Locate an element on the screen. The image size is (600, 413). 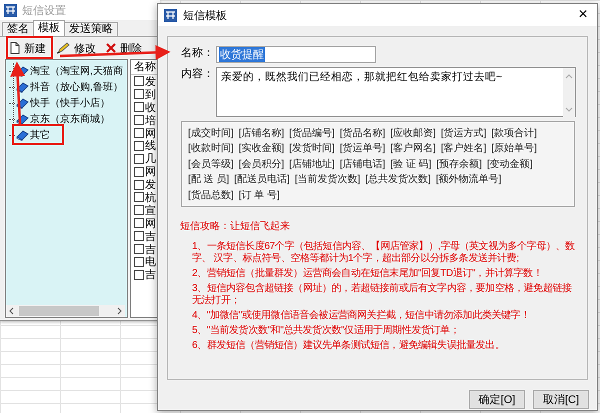
name-field: 收货提醒 is located at coordinates (296, 54).